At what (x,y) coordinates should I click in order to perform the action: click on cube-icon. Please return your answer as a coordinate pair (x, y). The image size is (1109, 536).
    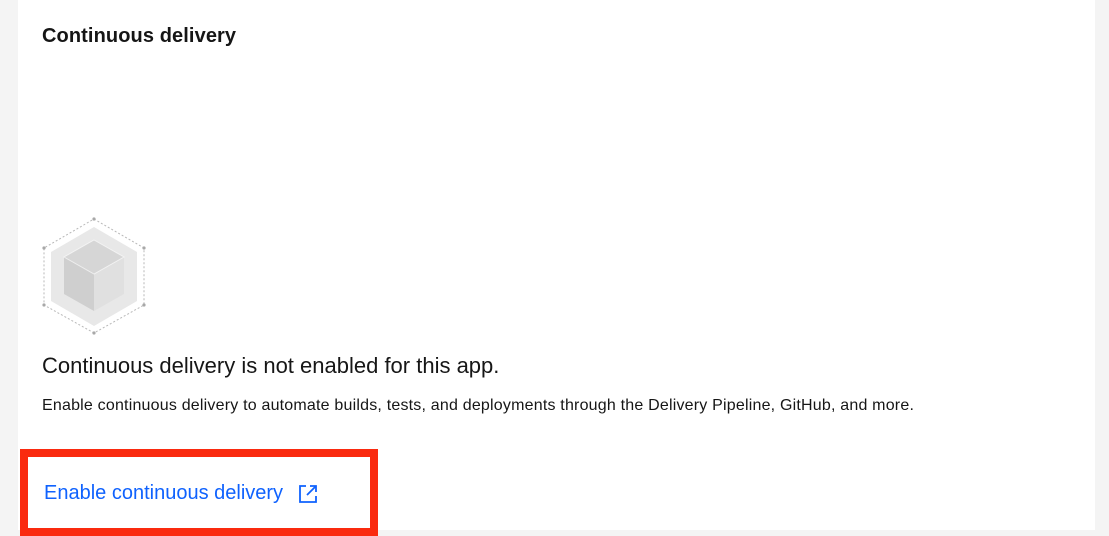
    Looking at the image, I should click on (94, 276).